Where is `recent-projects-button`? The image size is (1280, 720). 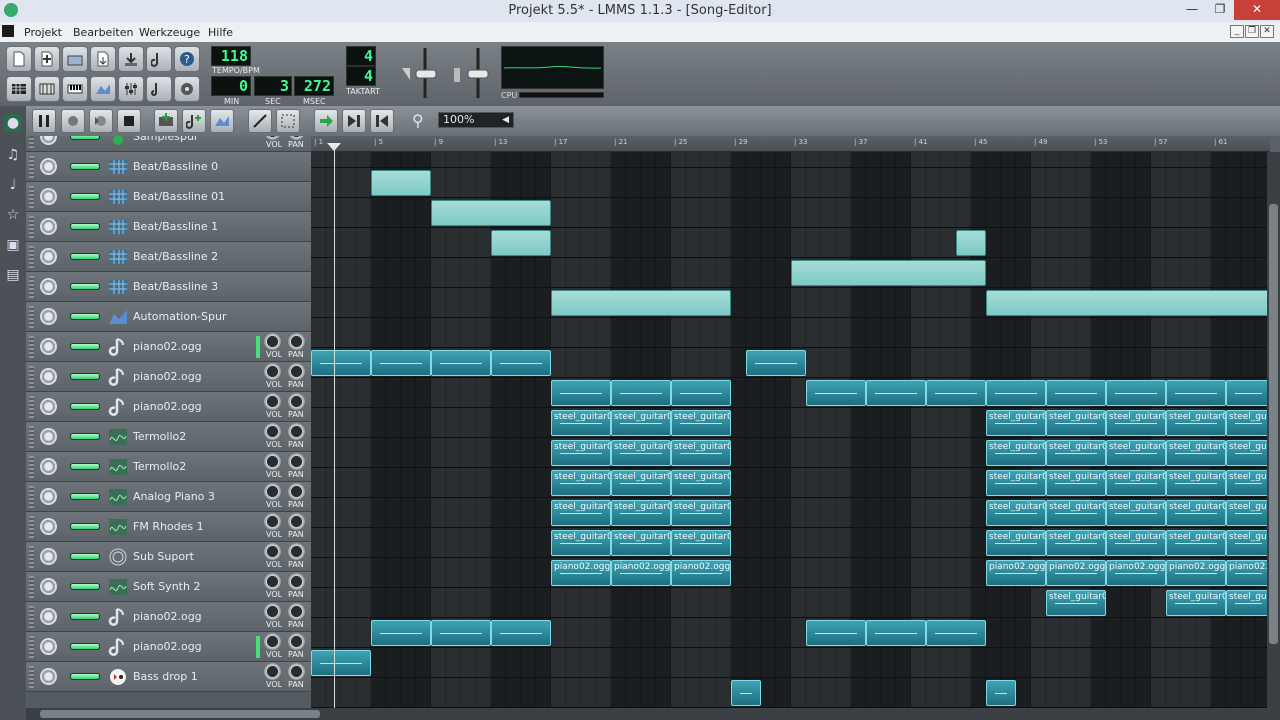 recent-projects-button is located at coordinates (103, 59).